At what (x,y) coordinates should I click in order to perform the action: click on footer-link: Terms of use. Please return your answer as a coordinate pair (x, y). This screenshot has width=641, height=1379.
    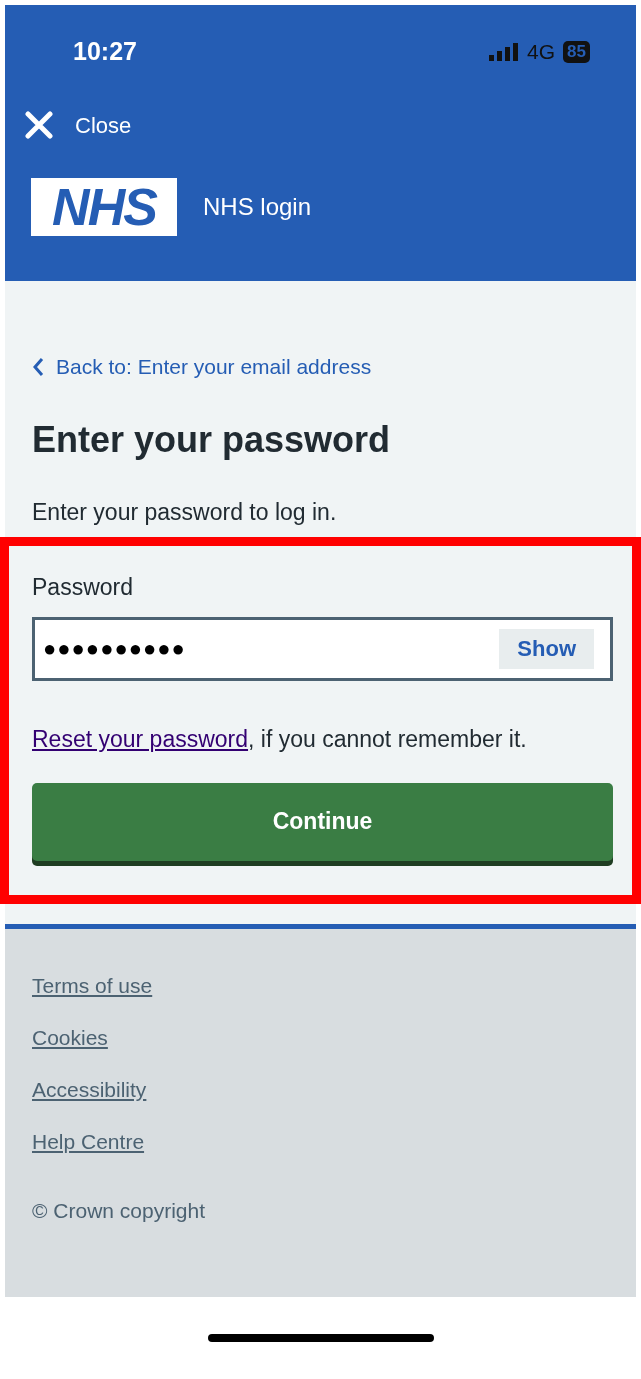
    Looking at the image, I should click on (92, 985).